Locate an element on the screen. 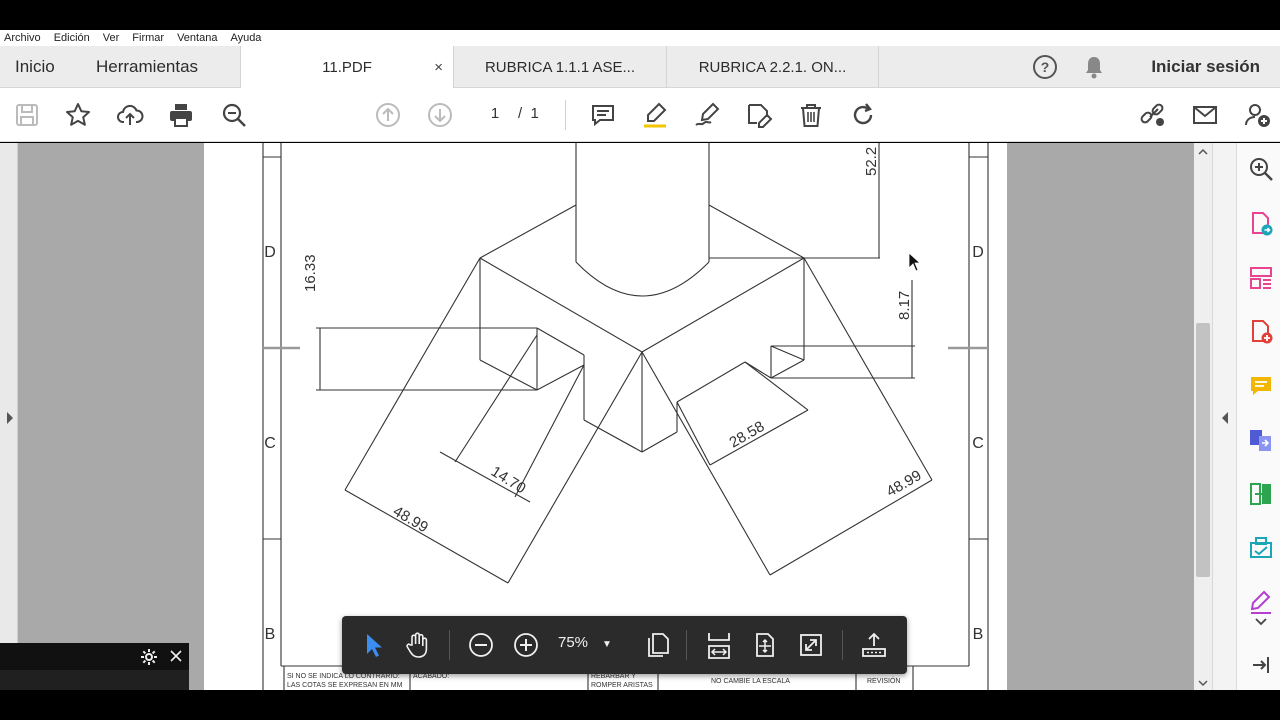  close-tab-icon: × is located at coordinates (438, 67).